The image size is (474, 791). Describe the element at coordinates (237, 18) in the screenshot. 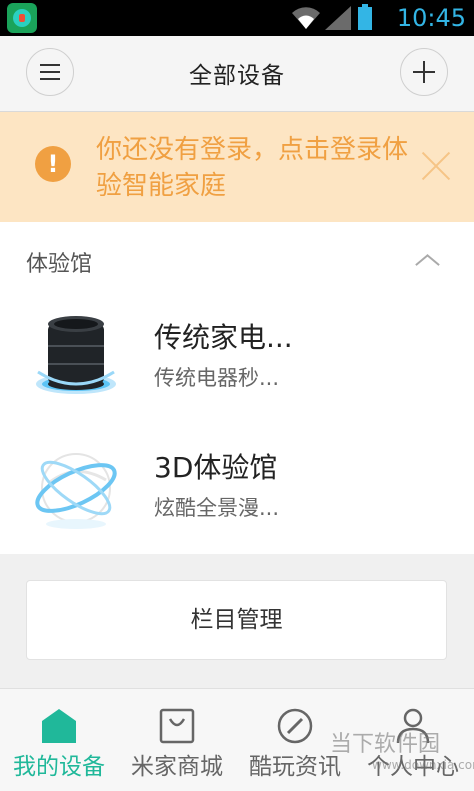

I see `status-bar: 10:45` at that location.